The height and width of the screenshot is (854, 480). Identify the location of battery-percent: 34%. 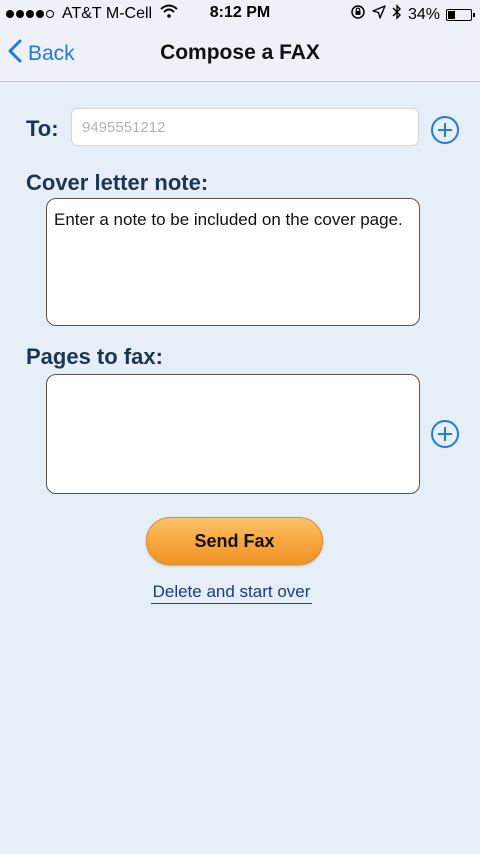
(423, 14).